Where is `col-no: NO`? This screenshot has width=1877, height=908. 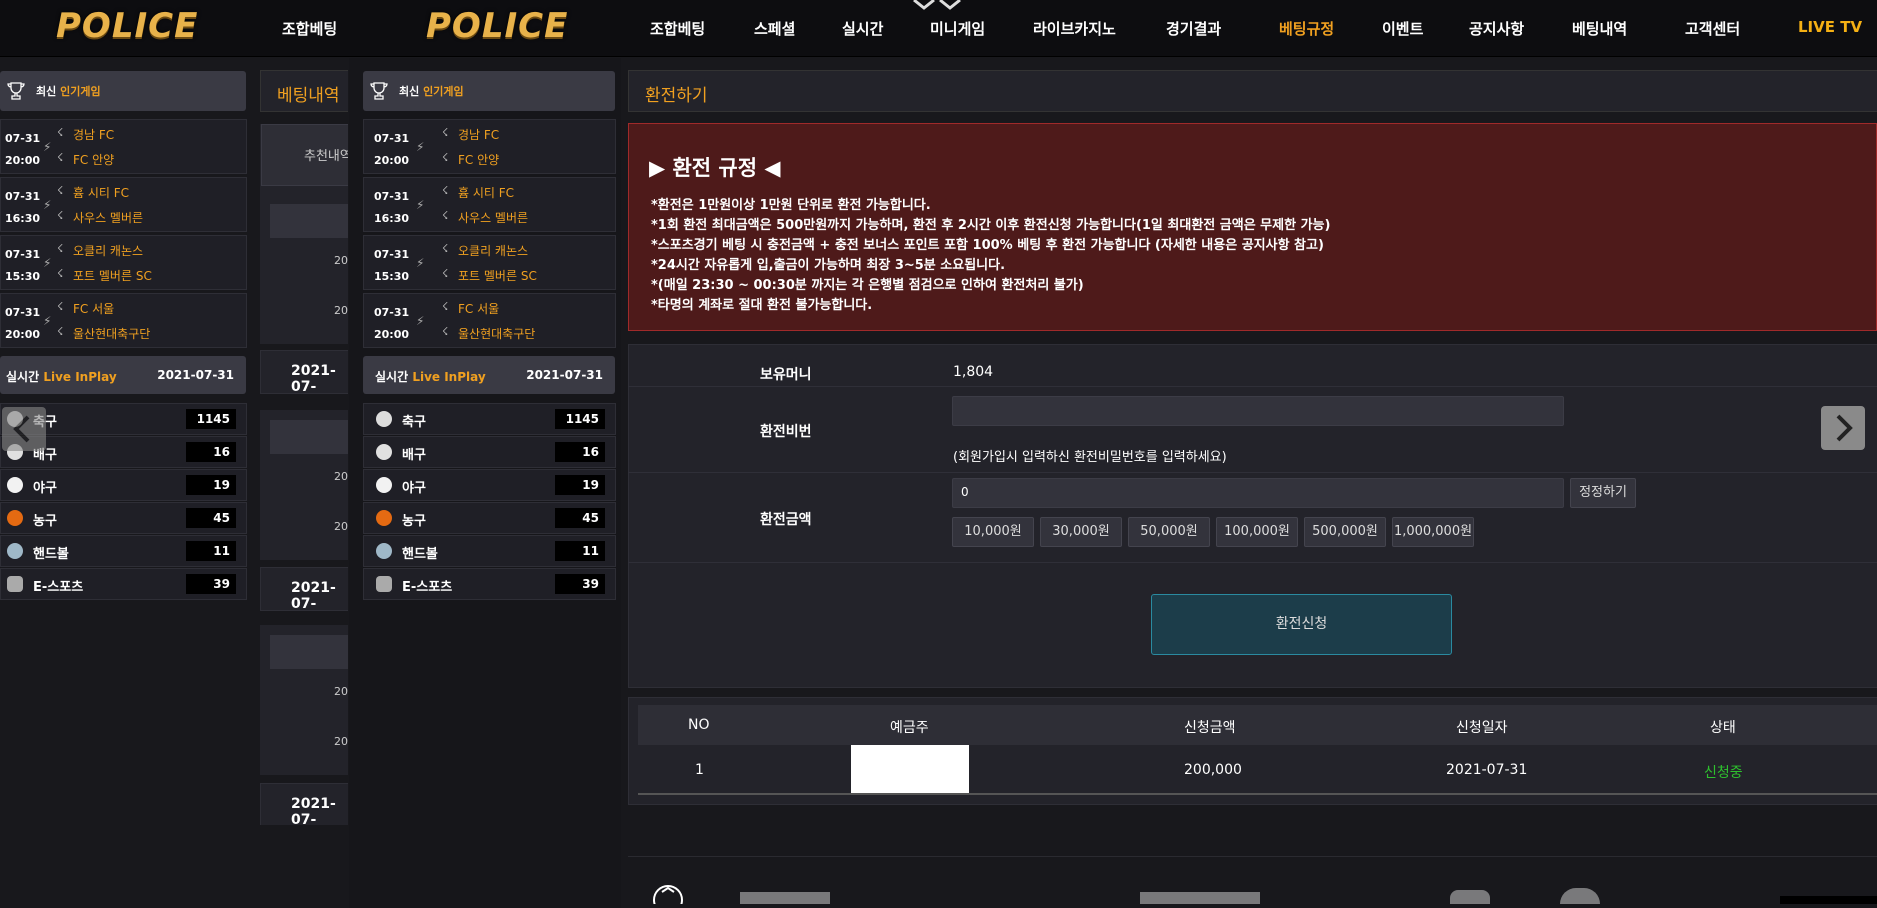
col-no: NO is located at coordinates (699, 725).